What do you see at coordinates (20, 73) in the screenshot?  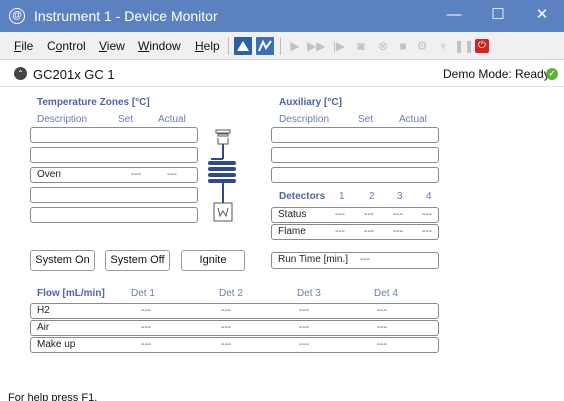 I see `collapse-icon: ⌃` at bounding box center [20, 73].